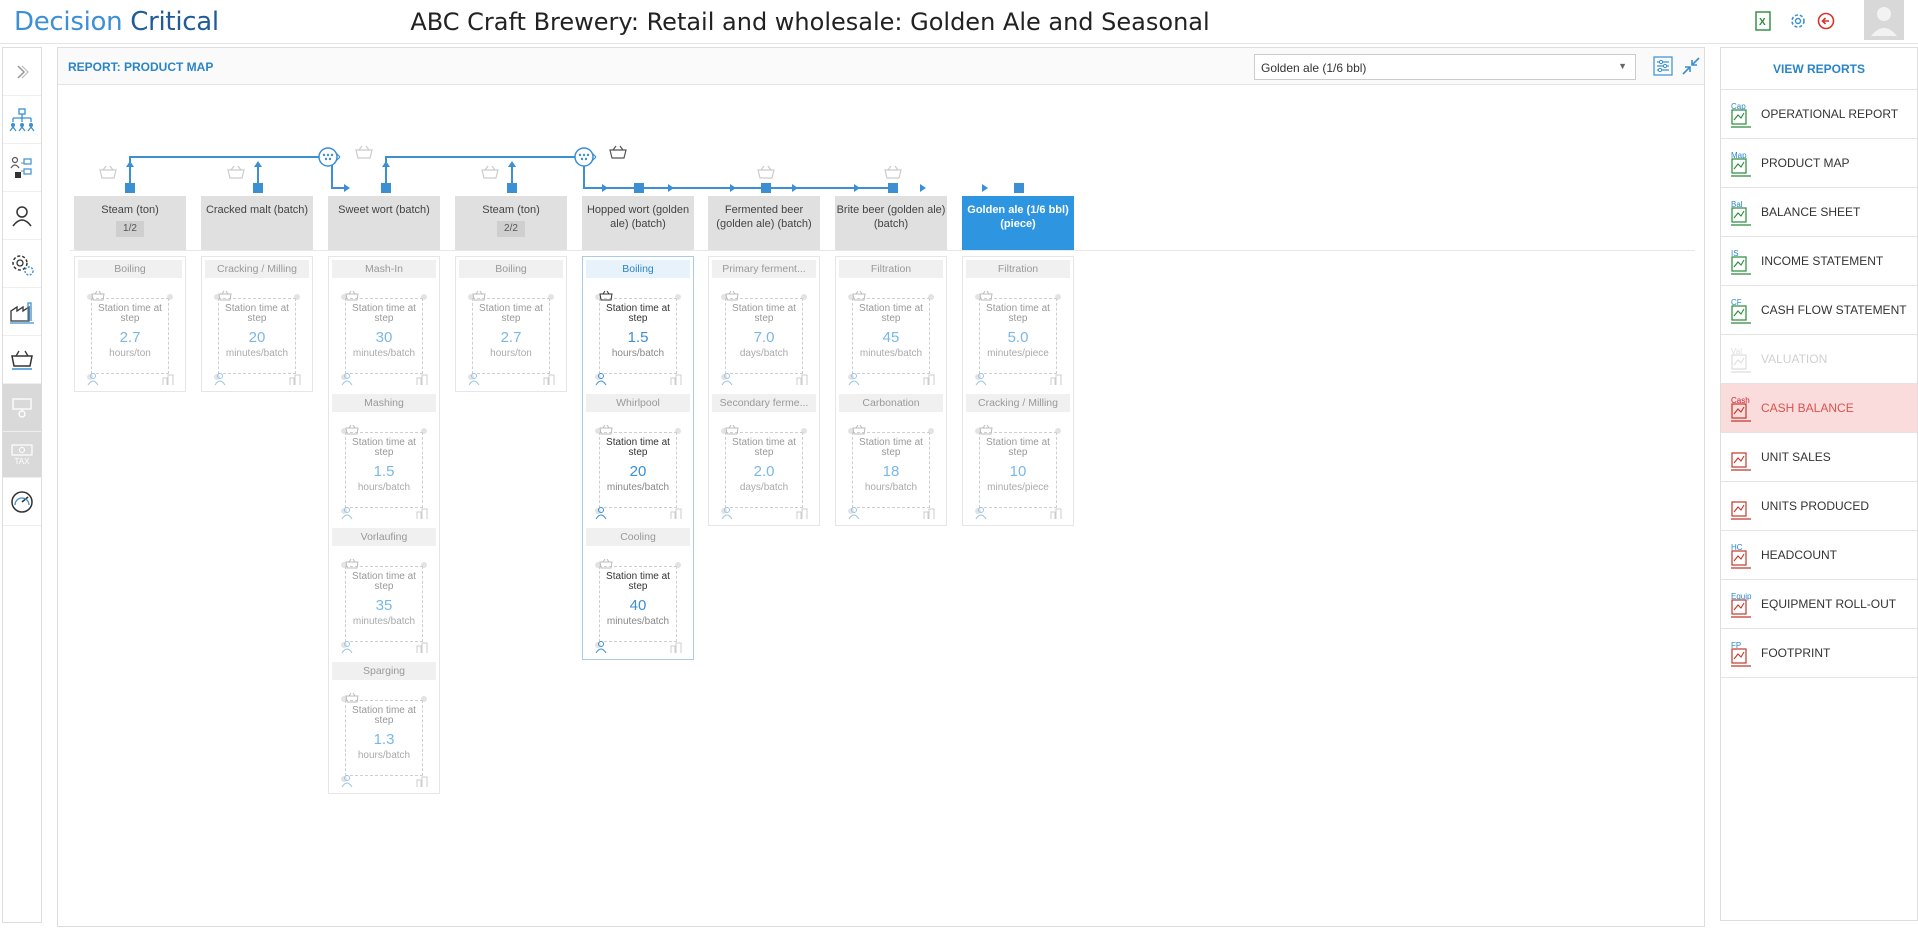  I want to click on people-network-icon, so click(22, 168).